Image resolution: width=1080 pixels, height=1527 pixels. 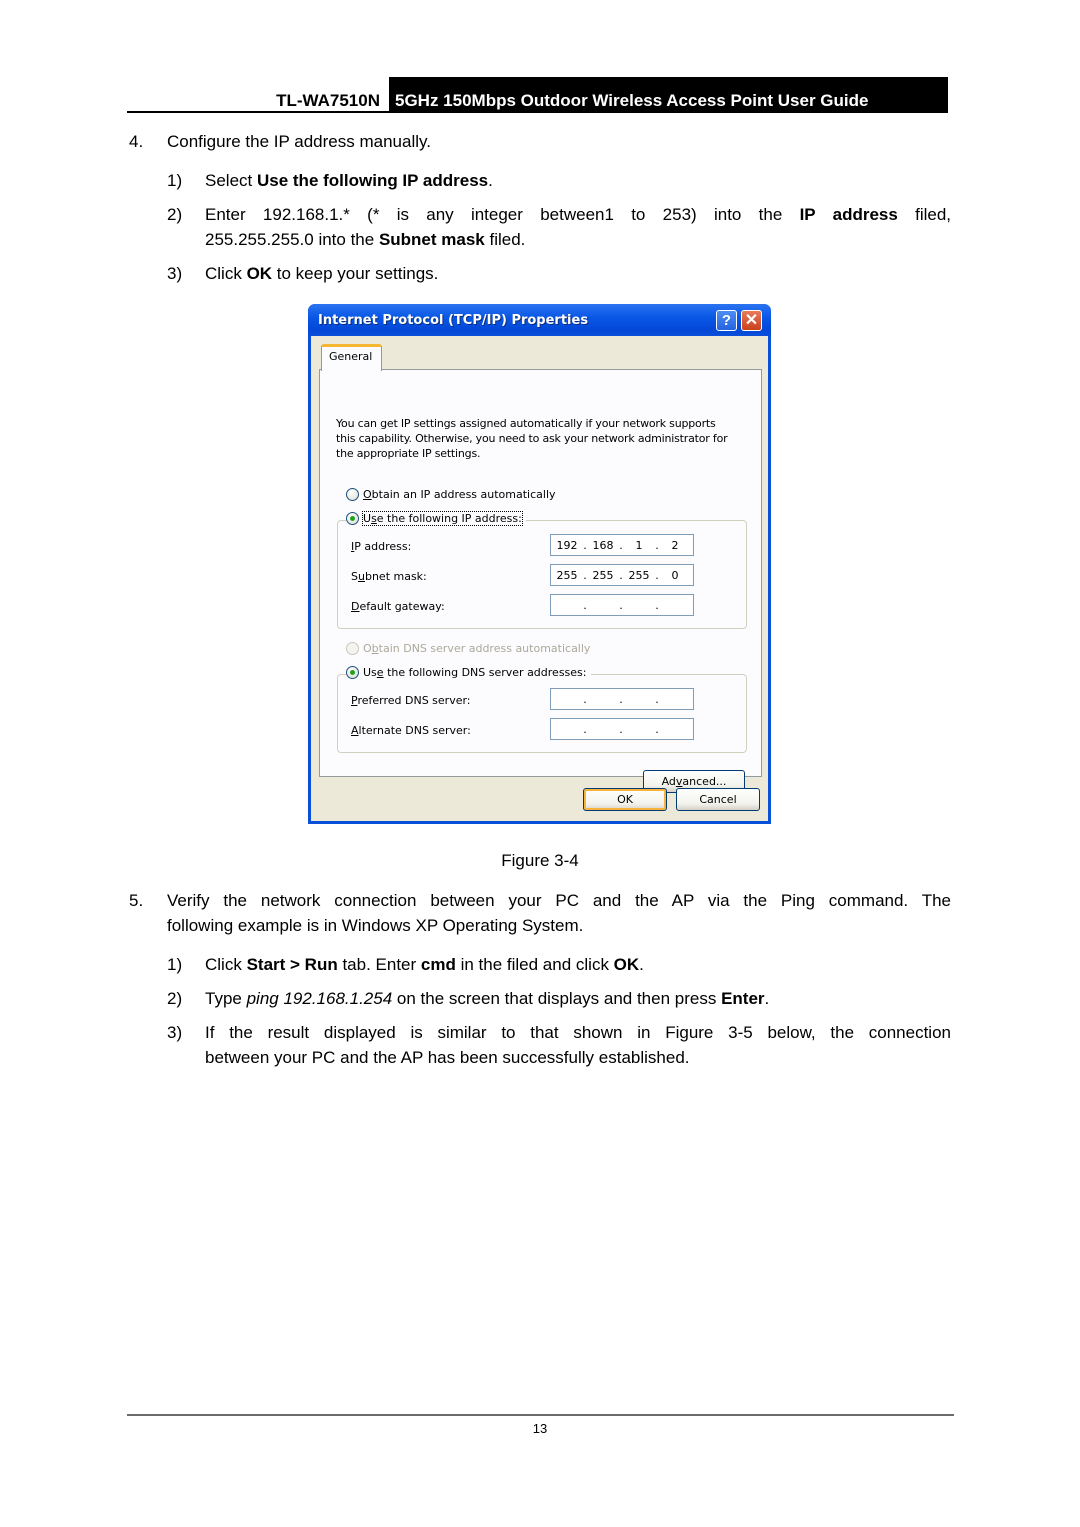 What do you see at coordinates (355, 273) in the screenshot?
I see `text: to keep your settings.` at bounding box center [355, 273].